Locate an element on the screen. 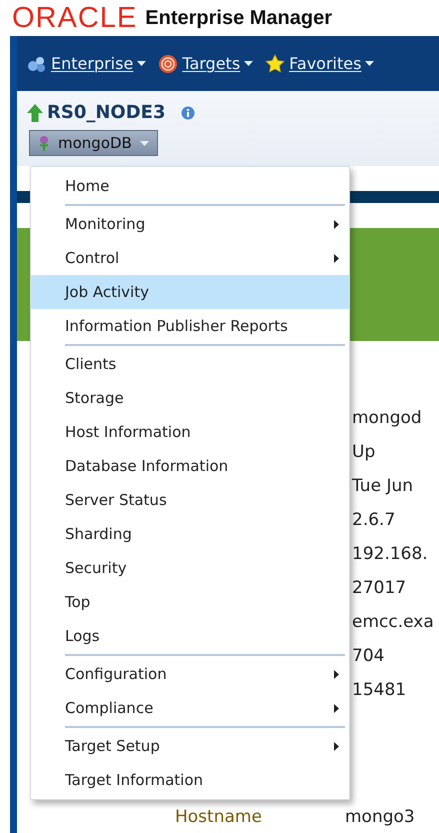 Image resolution: width=439 pixels, height=833 pixels. star-icon is located at coordinates (275, 64).